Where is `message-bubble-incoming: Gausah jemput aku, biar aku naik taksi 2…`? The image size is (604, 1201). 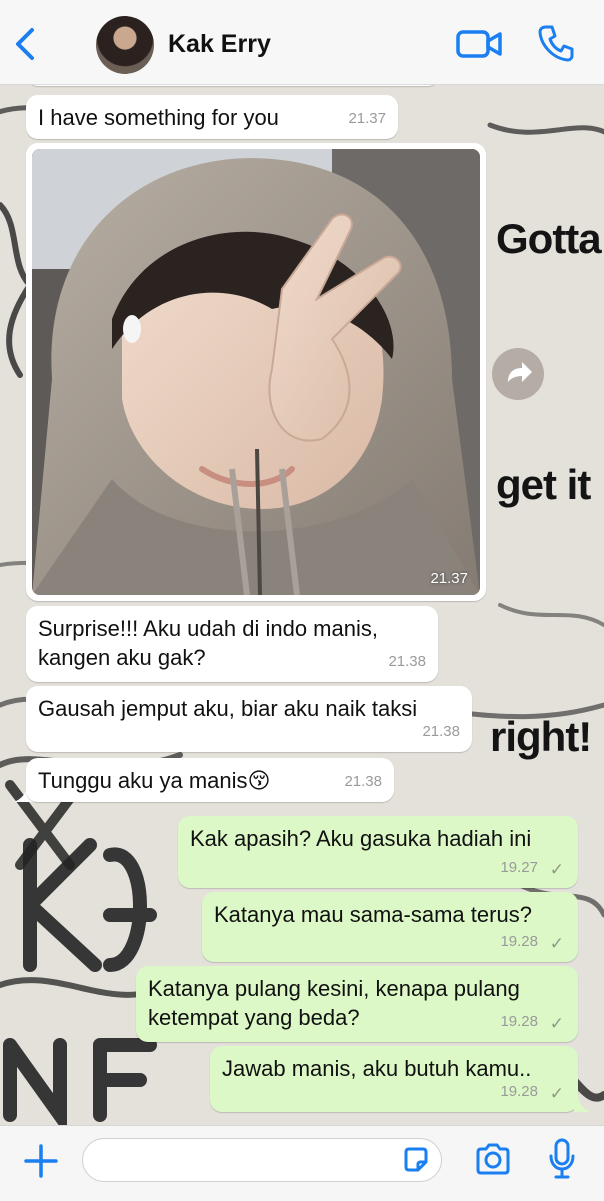 message-bubble-incoming: Gausah jemput aku, biar aku naik taksi 2… is located at coordinates (249, 719).